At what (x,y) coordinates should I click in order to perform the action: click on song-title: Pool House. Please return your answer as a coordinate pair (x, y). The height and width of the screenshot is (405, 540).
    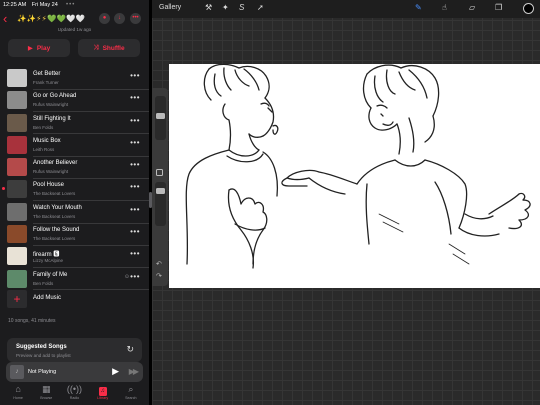
    Looking at the image, I should click on (49, 185).